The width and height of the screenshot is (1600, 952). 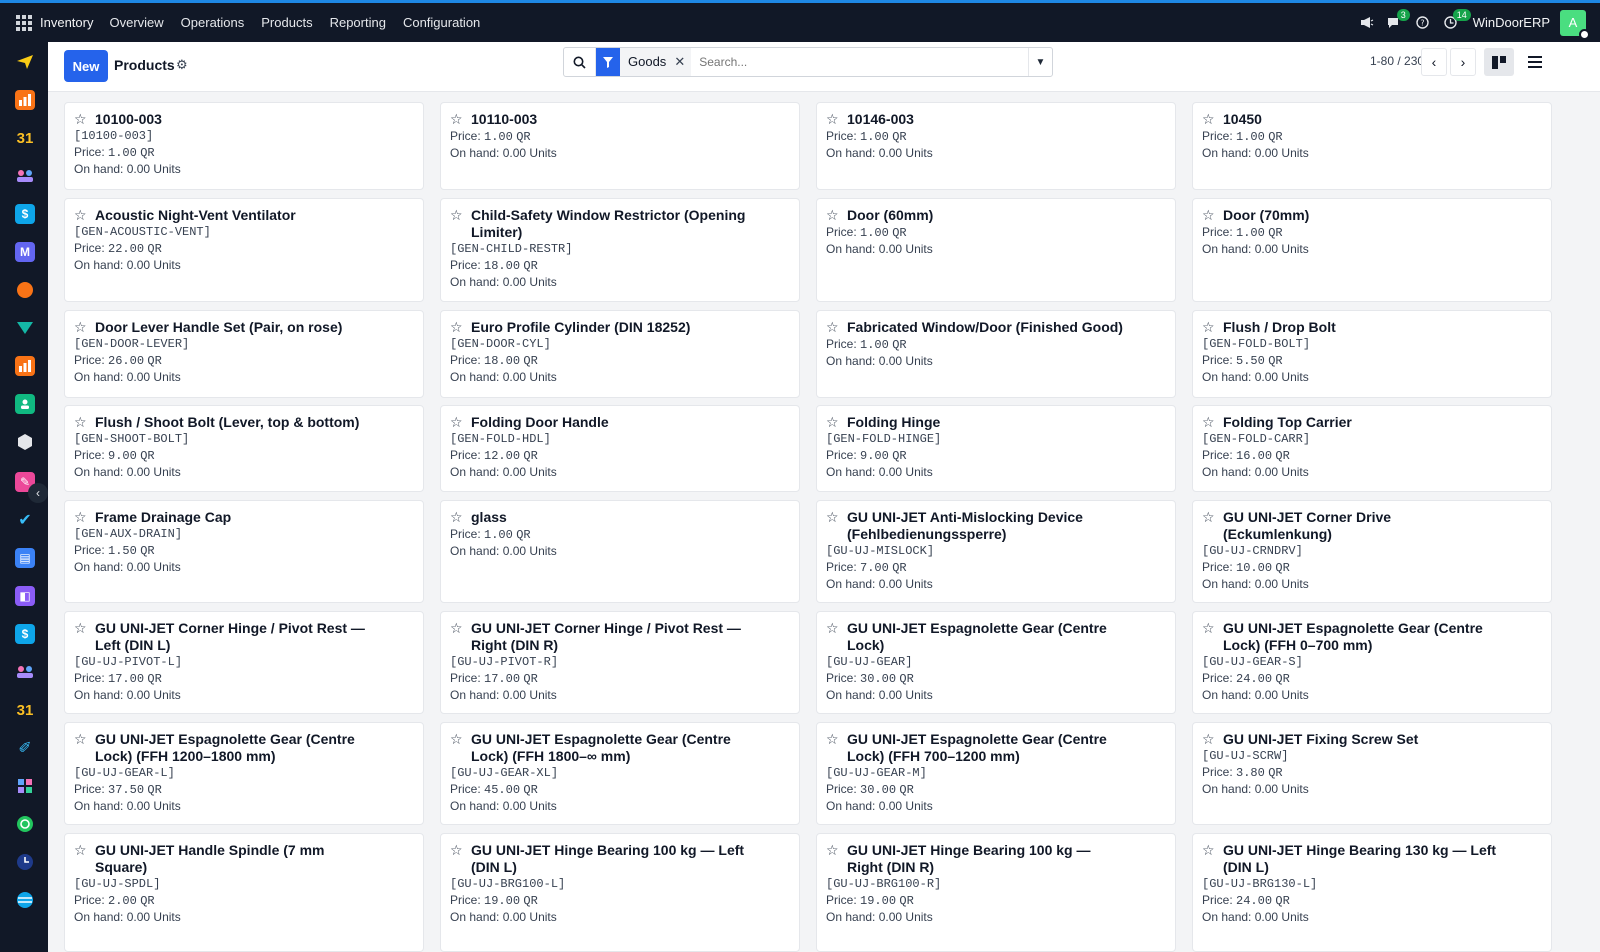 I want to click on whatsapp-icon, so click(x=25, y=824).